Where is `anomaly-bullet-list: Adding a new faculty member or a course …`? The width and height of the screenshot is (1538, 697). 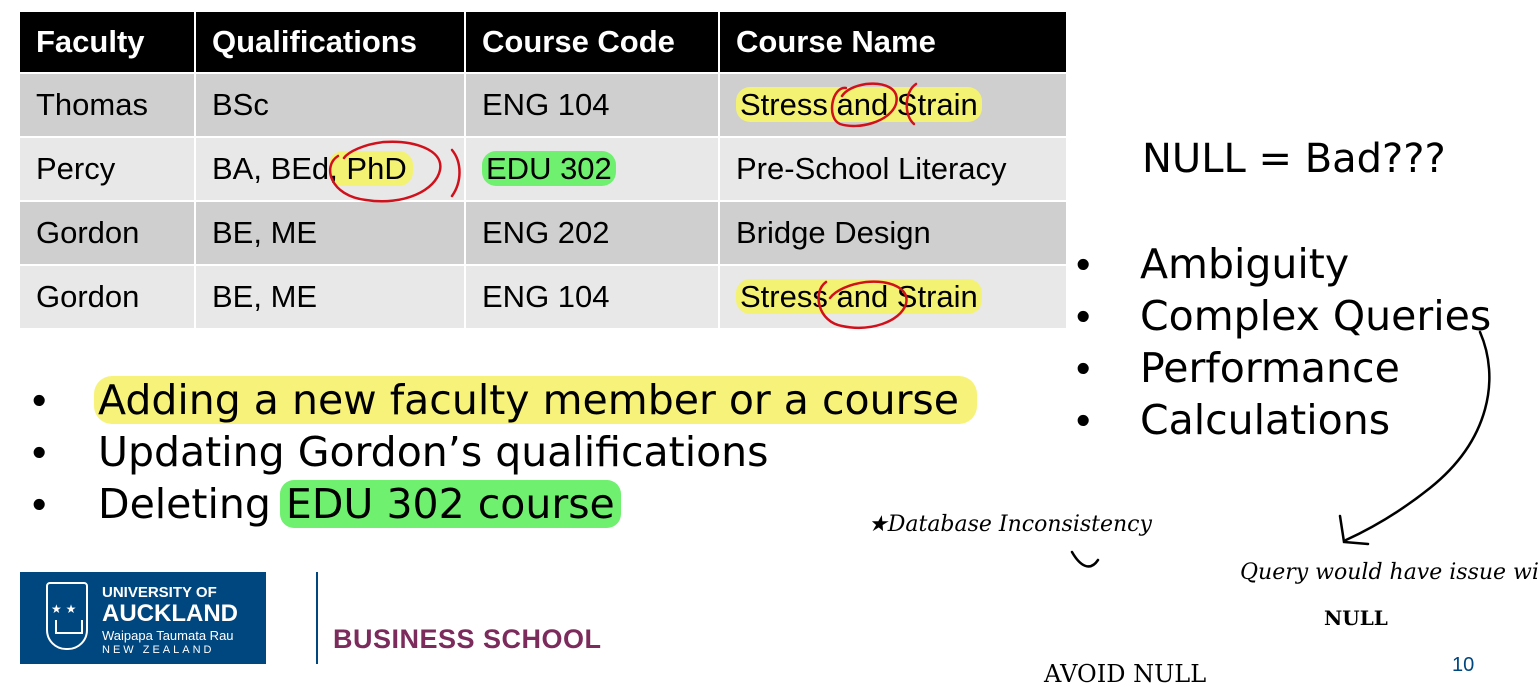 anomaly-bullet-list: Adding a new faculty member or a course … is located at coordinates (499, 452).